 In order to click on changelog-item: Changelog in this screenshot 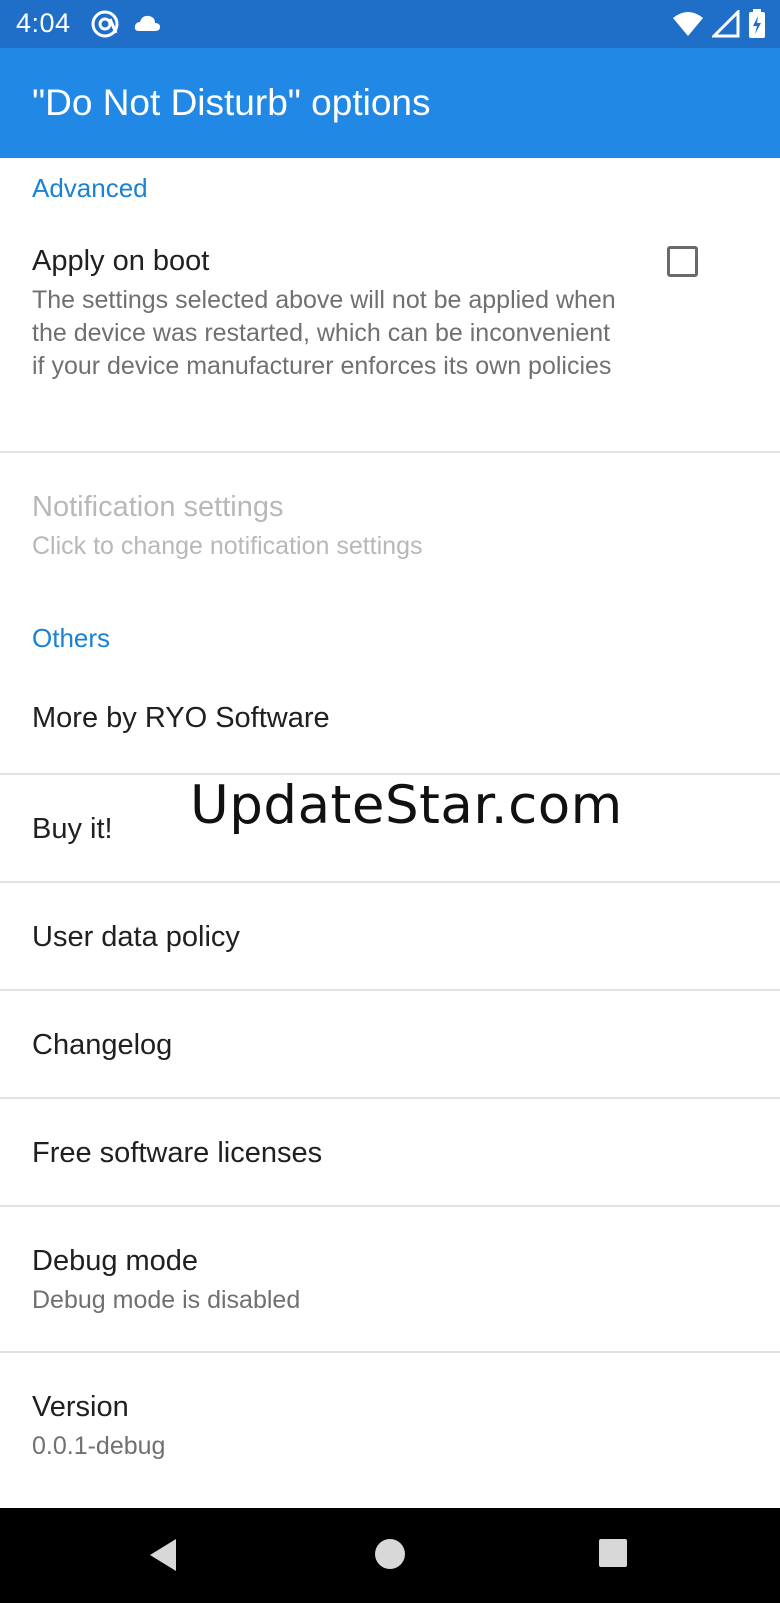, I will do `click(390, 1045)`.